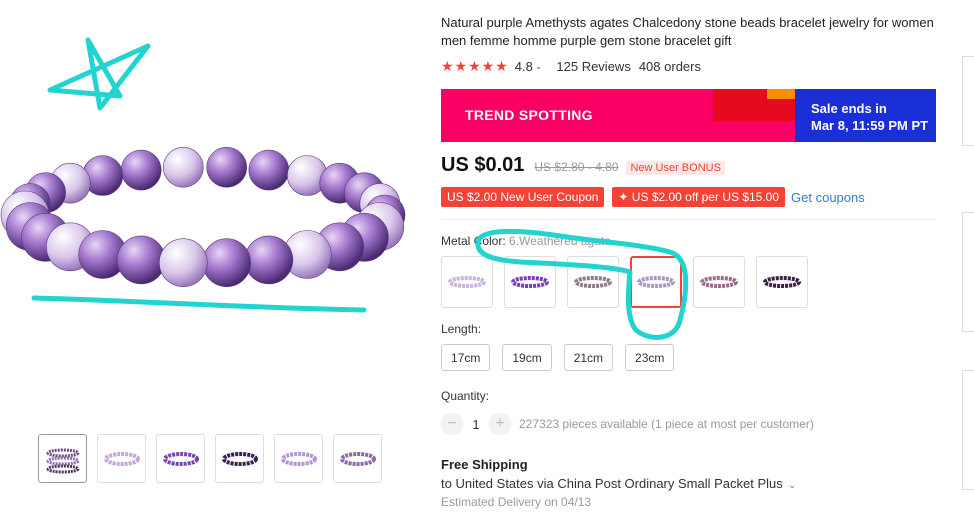 The image size is (974, 517). What do you see at coordinates (483, 165) in the screenshot?
I see `current-price: US $0.01` at bounding box center [483, 165].